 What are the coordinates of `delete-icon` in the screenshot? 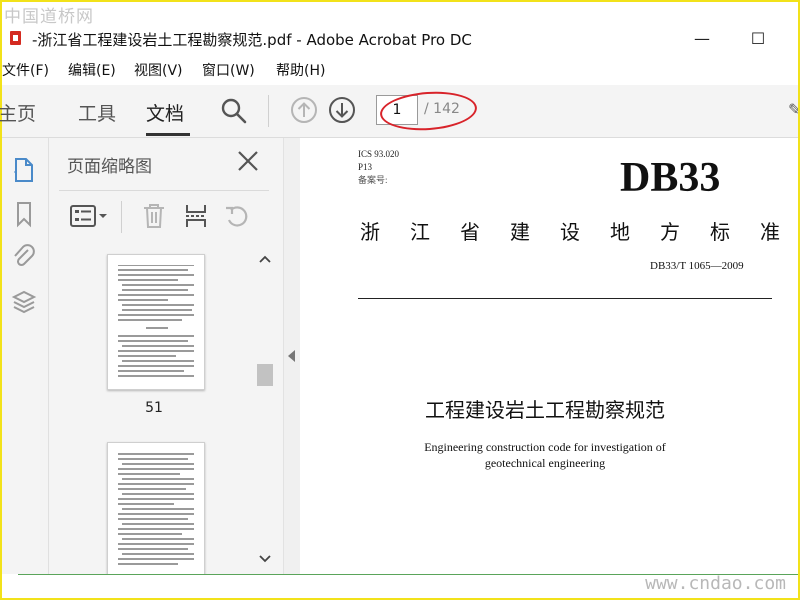 It's located at (154, 216).